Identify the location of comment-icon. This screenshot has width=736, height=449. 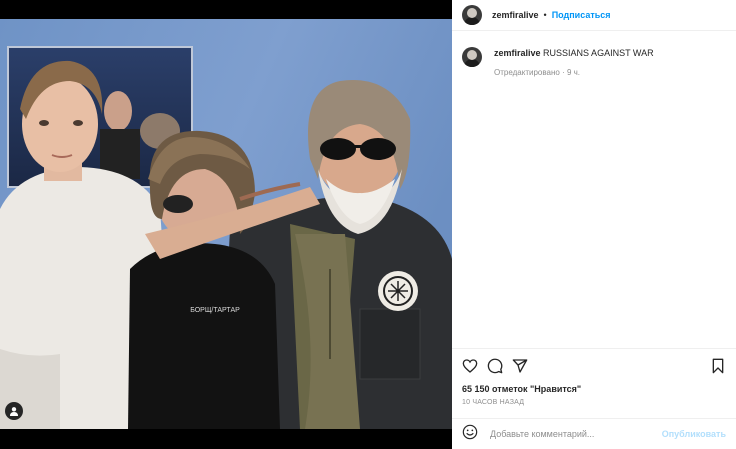
(495, 366).